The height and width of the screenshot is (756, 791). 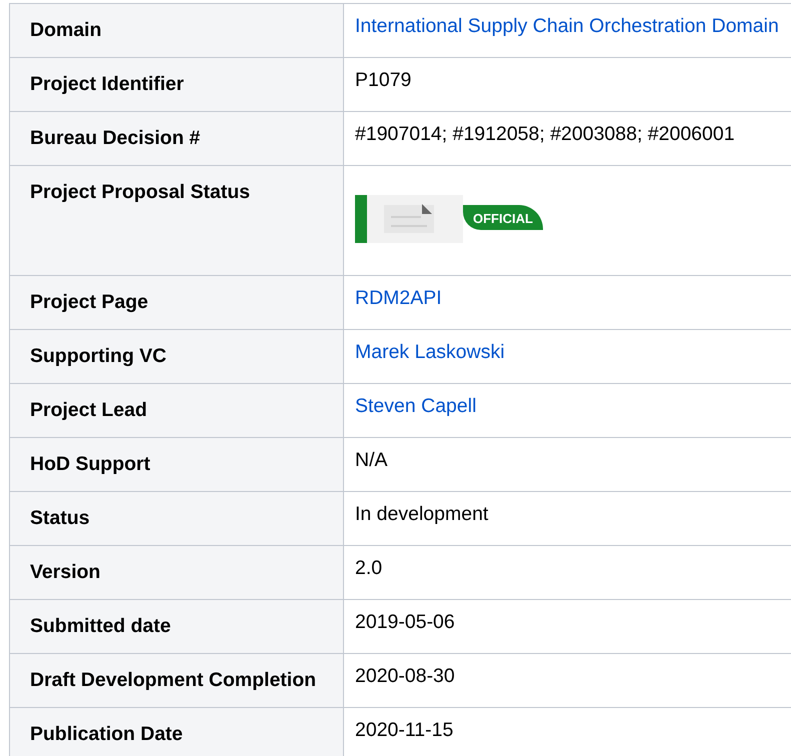 What do you see at coordinates (503, 217) in the screenshot?
I see `status-badge: OFFICIAL` at bounding box center [503, 217].